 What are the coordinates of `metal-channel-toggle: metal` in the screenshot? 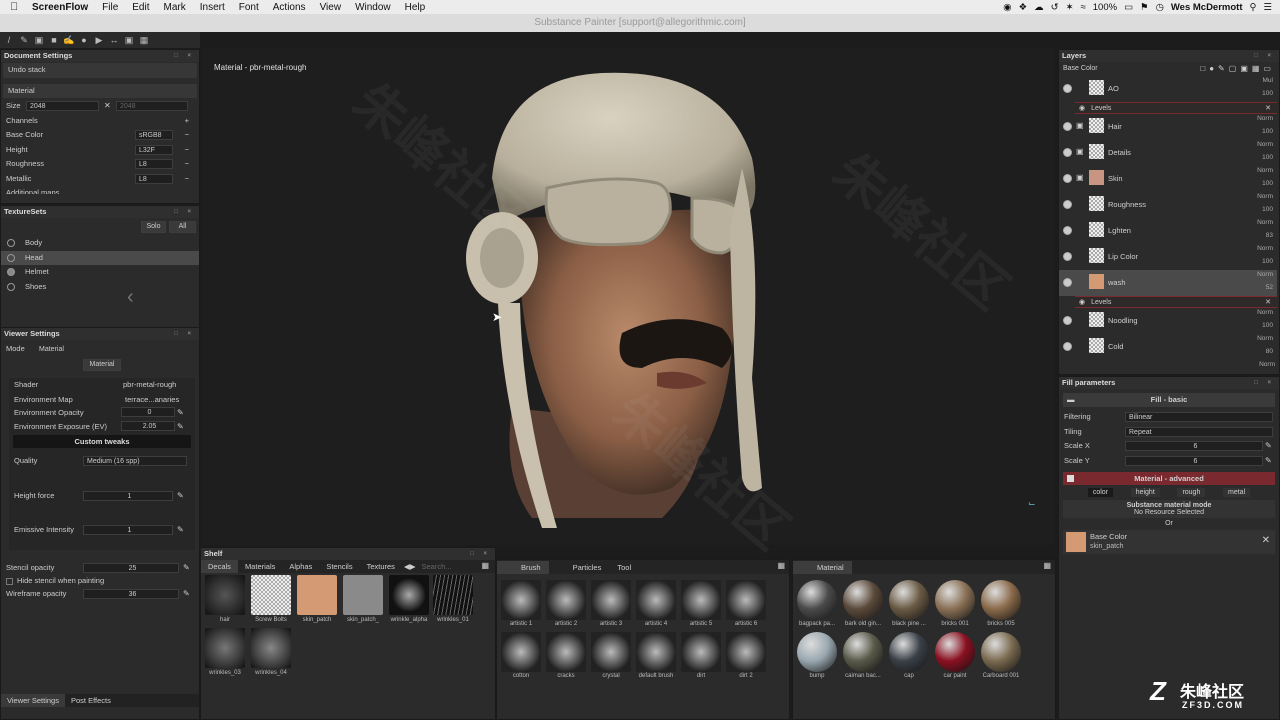 It's located at (1237, 492).